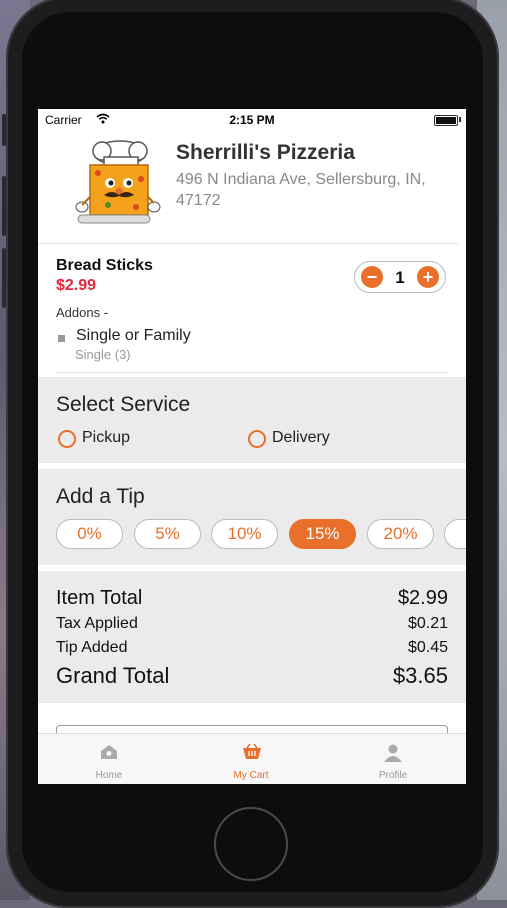  Describe the element at coordinates (422, 598) in the screenshot. I see `item-total-value: $2.99` at that location.